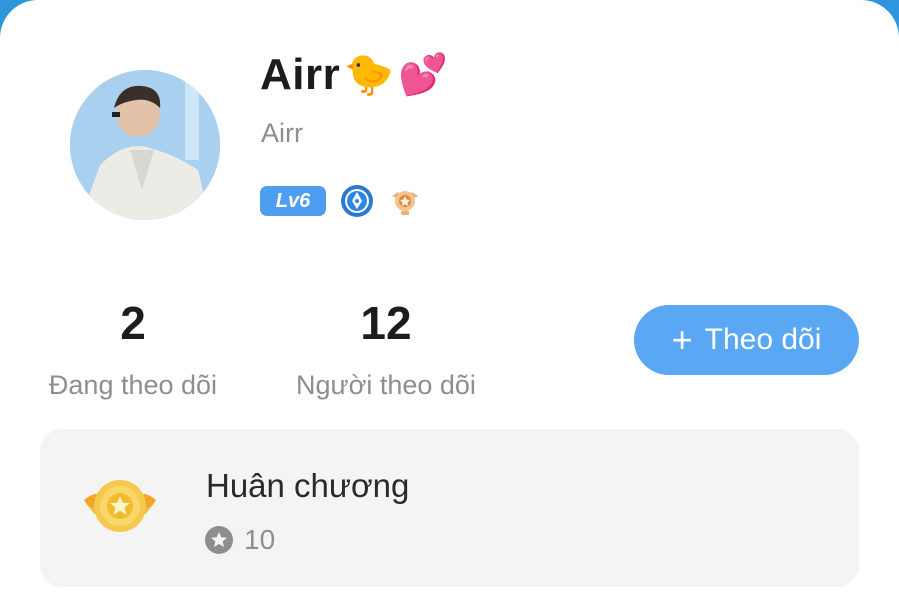  What do you see at coordinates (282, 133) in the screenshot?
I see `username: Airr` at bounding box center [282, 133].